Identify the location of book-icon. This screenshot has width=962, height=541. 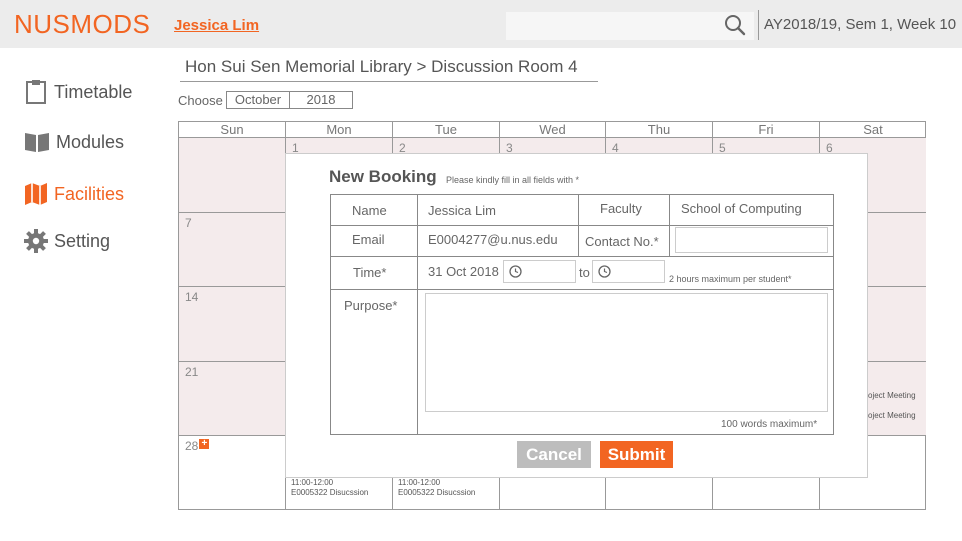
(37, 142).